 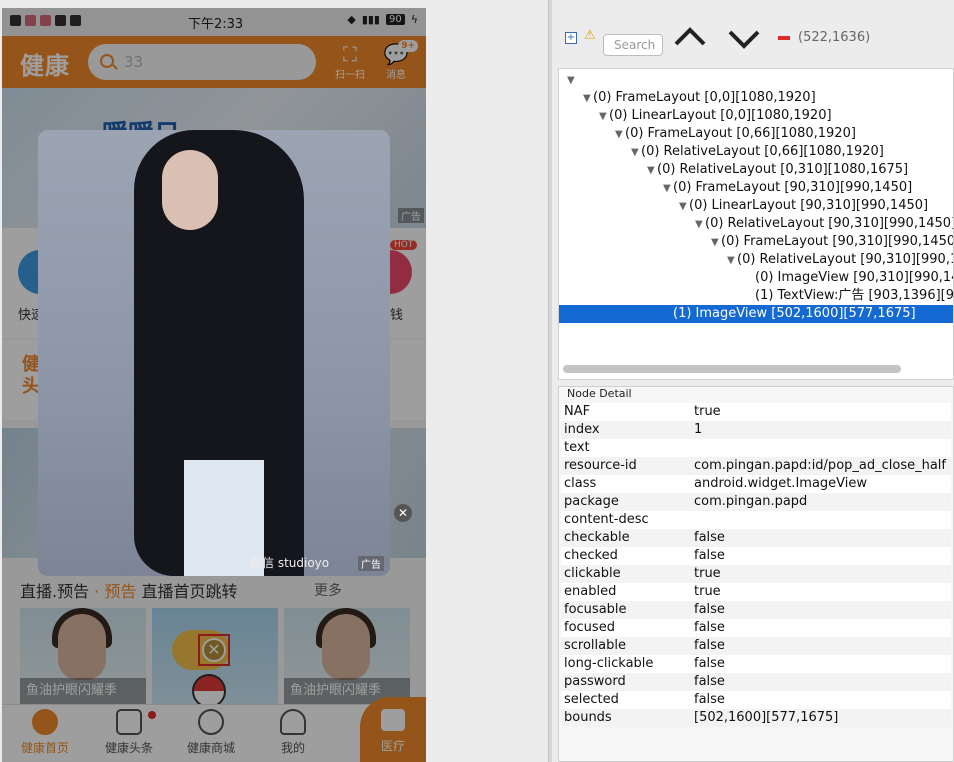 I want to click on detail-row: password false, so click(x=756, y=682).